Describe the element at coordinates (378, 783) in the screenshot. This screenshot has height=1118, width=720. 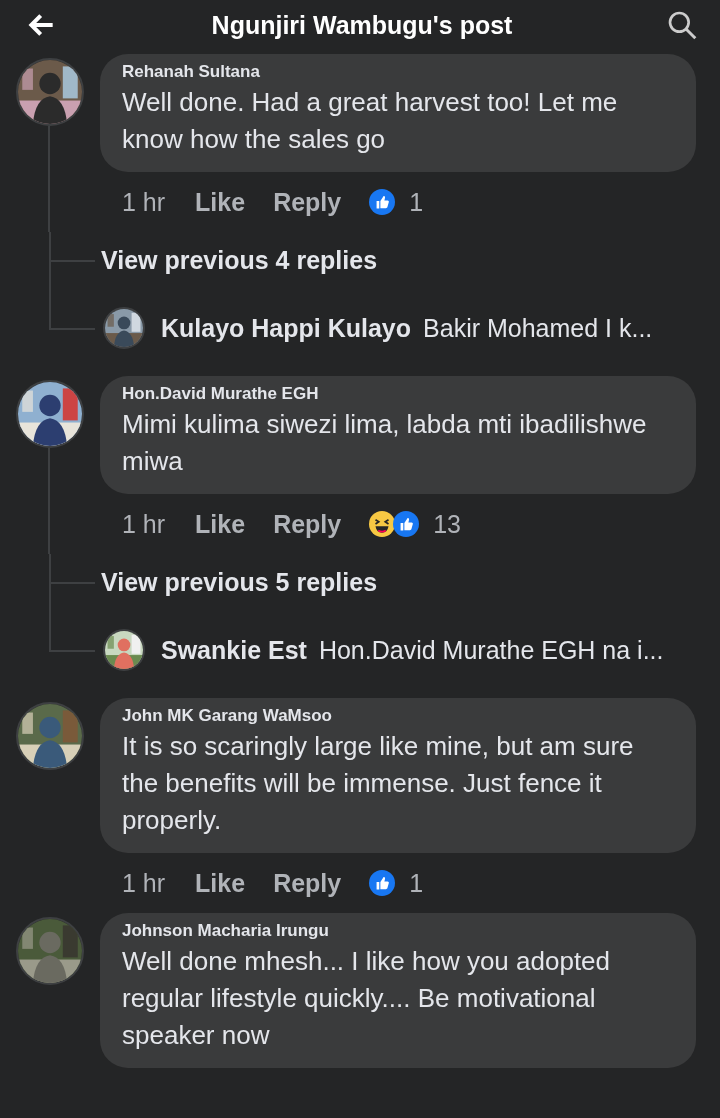
I see `comment-text: It is so scaringly large like mine, but am sure the benefits will be immense. Just fence it properly.` at that location.